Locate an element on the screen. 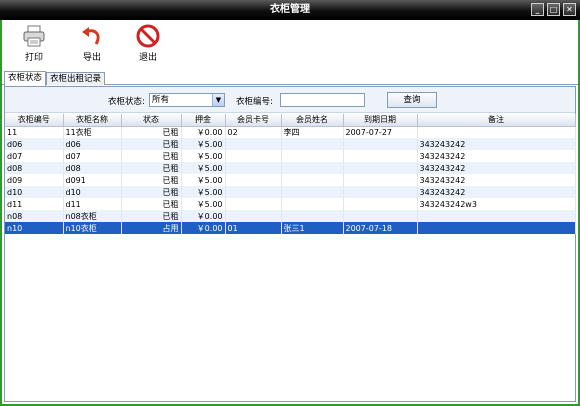  tab-strip: 衣柜状态 衣柜出租记录 is located at coordinates (290, 78).